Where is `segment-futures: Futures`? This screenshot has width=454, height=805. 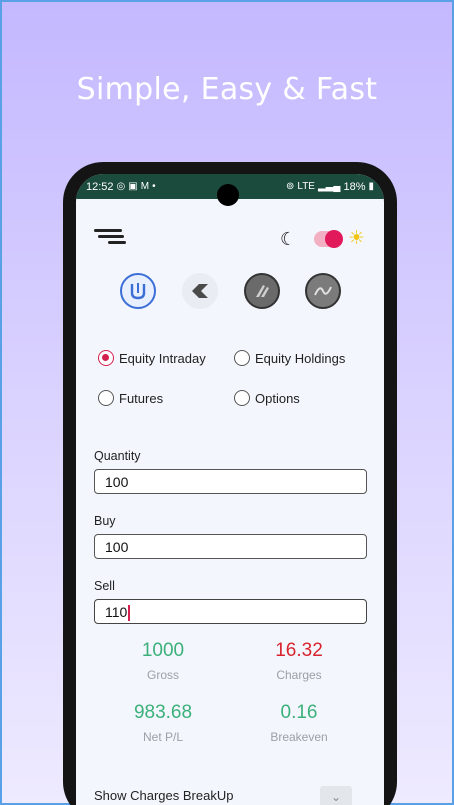
segment-futures: Futures is located at coordinates (130, 398).